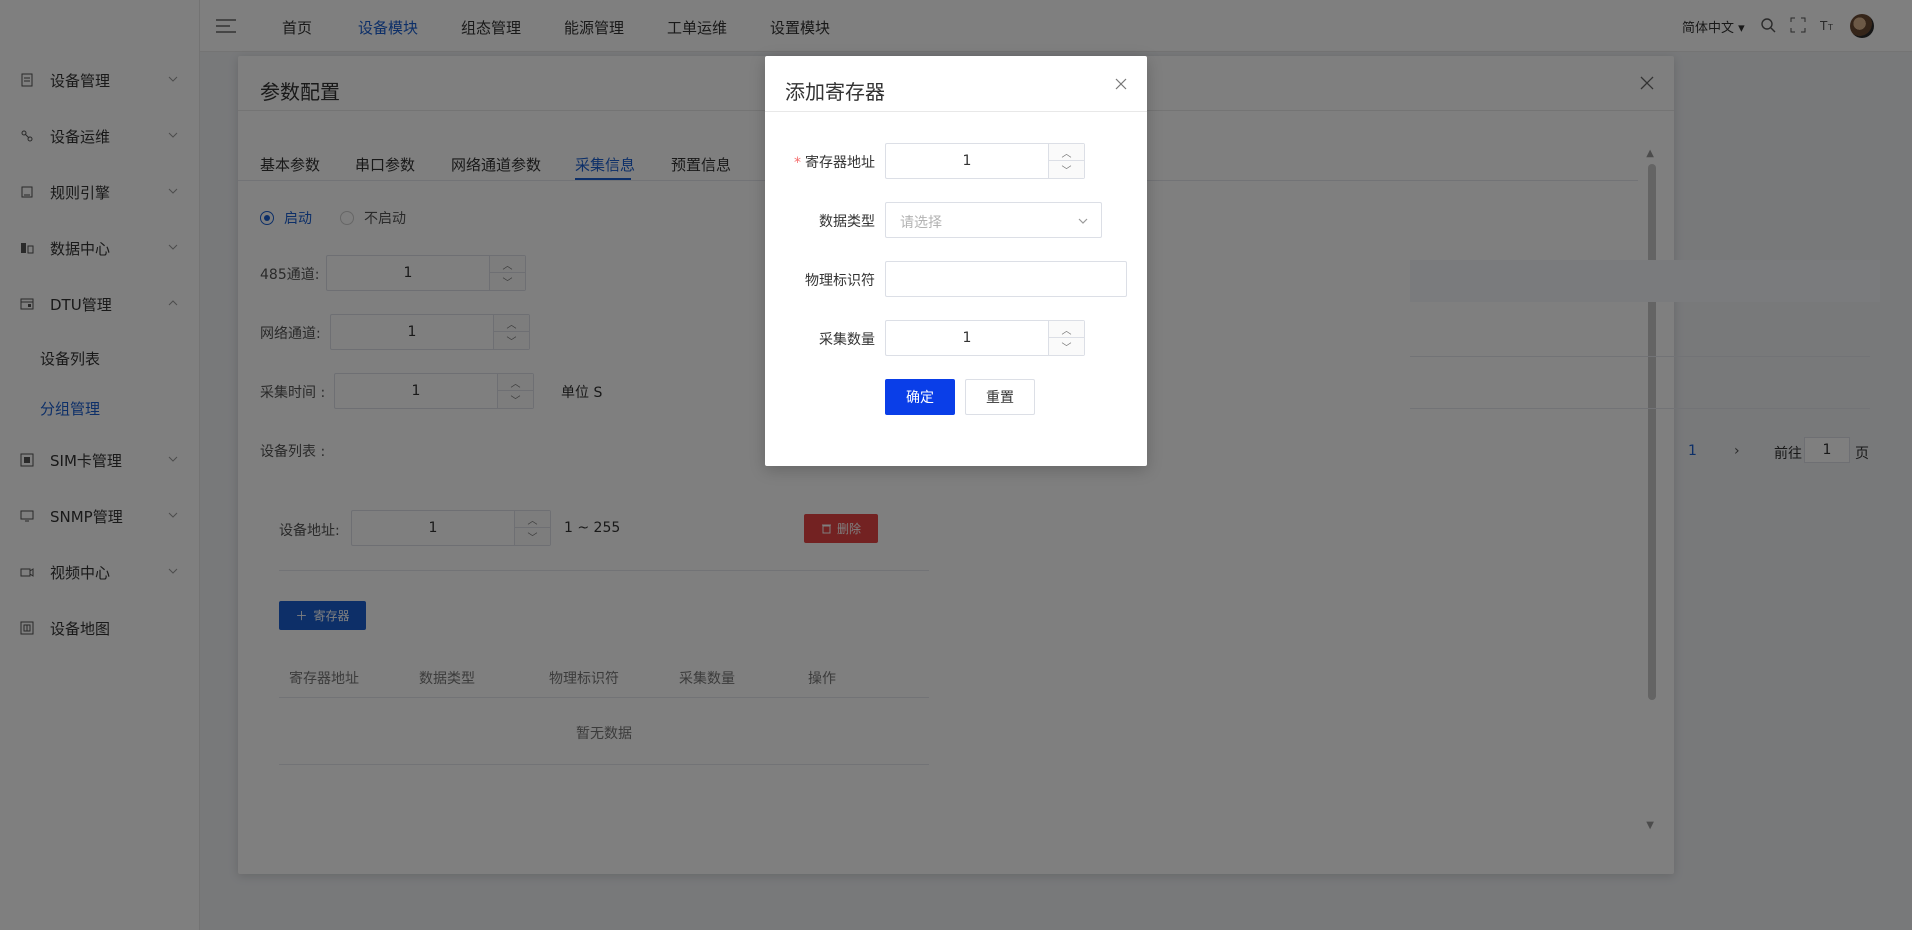 The width and height of the screenshot is (1912, 930). Describe the element at coordinates (920, 397) in the screenshot. I see `confirm-button: 确定` at that location.